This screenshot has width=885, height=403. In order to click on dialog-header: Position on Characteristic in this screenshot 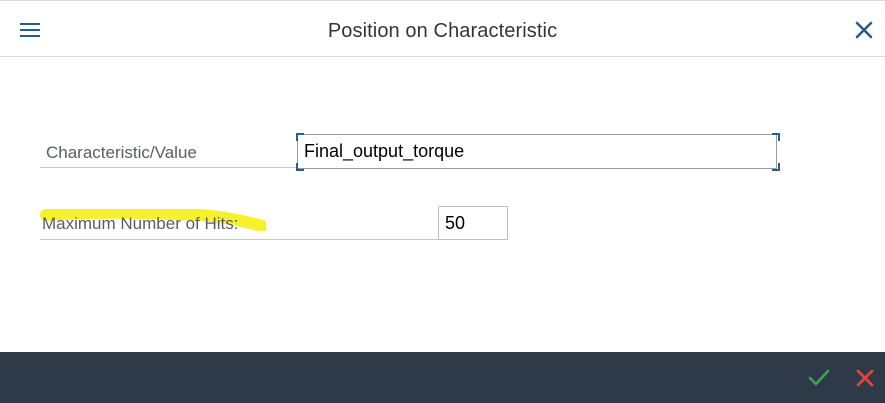, I will do `click(442, 28)`.